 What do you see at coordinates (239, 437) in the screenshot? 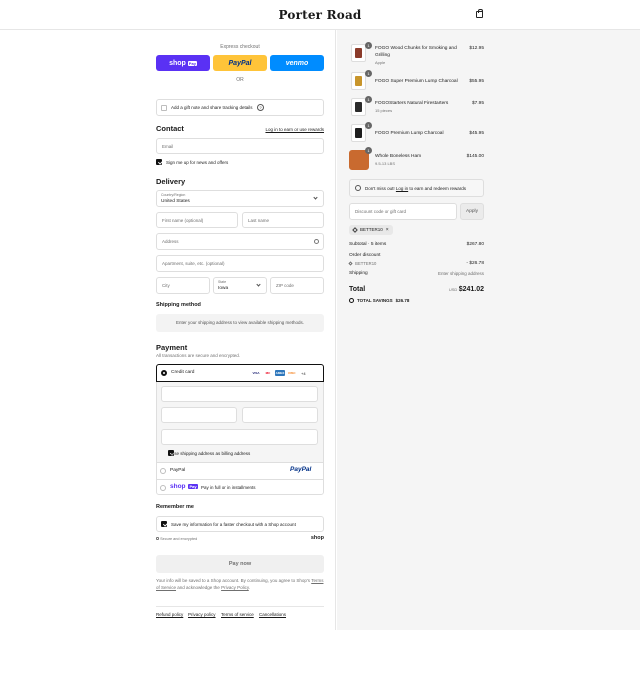
I see `card-name-field` at bounding box center [239, 437].